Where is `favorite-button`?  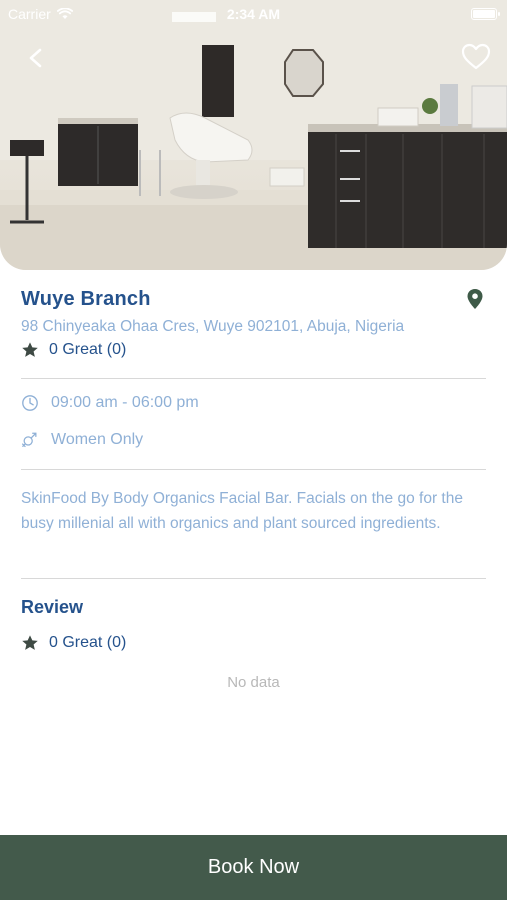 favorite-button is located at coordinates (476, 57).